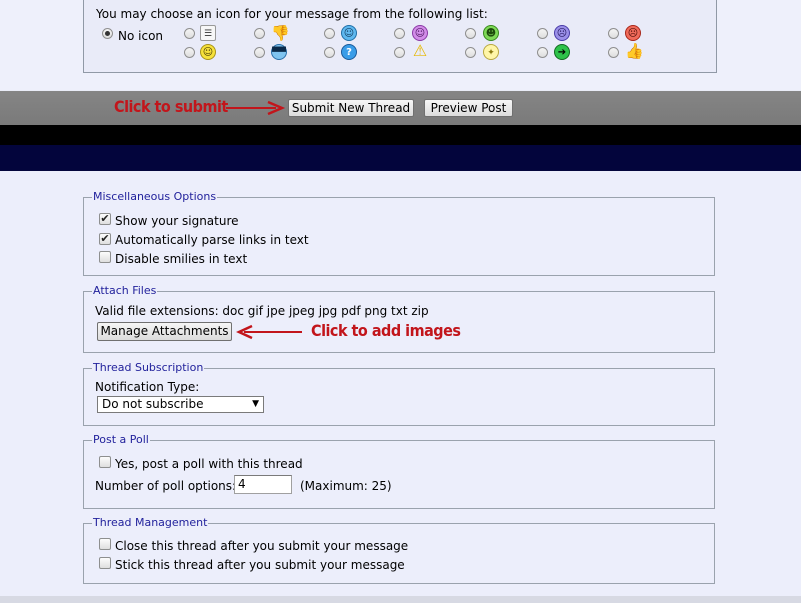 This screenshot has width=801, height=603. Describe the element at coordinates (399, 52) in the screenshot. I see `icon-radio-exclamation` at that location.